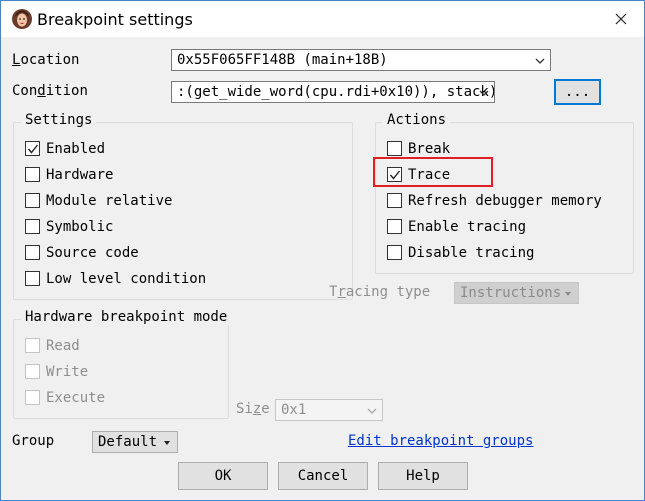 The image size is (645, 501). I want to click on read-checkbox, so click(32, 345).